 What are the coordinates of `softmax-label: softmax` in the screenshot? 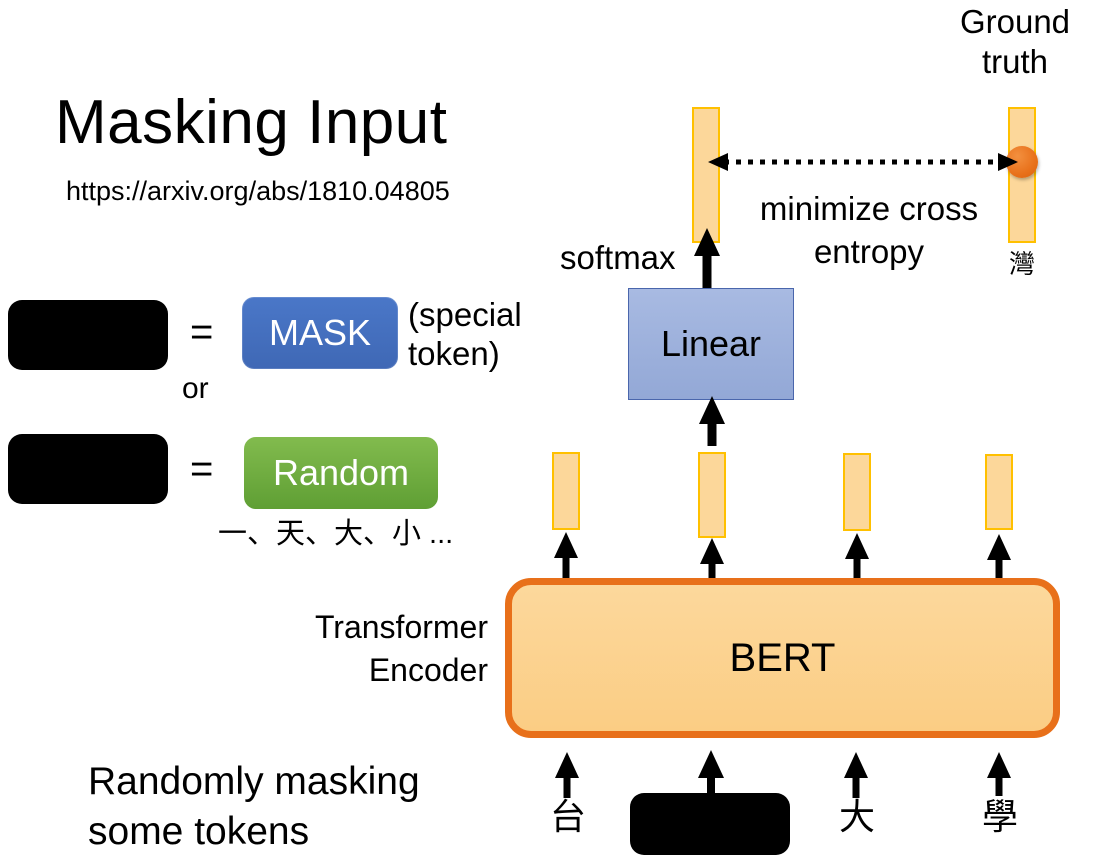 It's located at (618, 257).